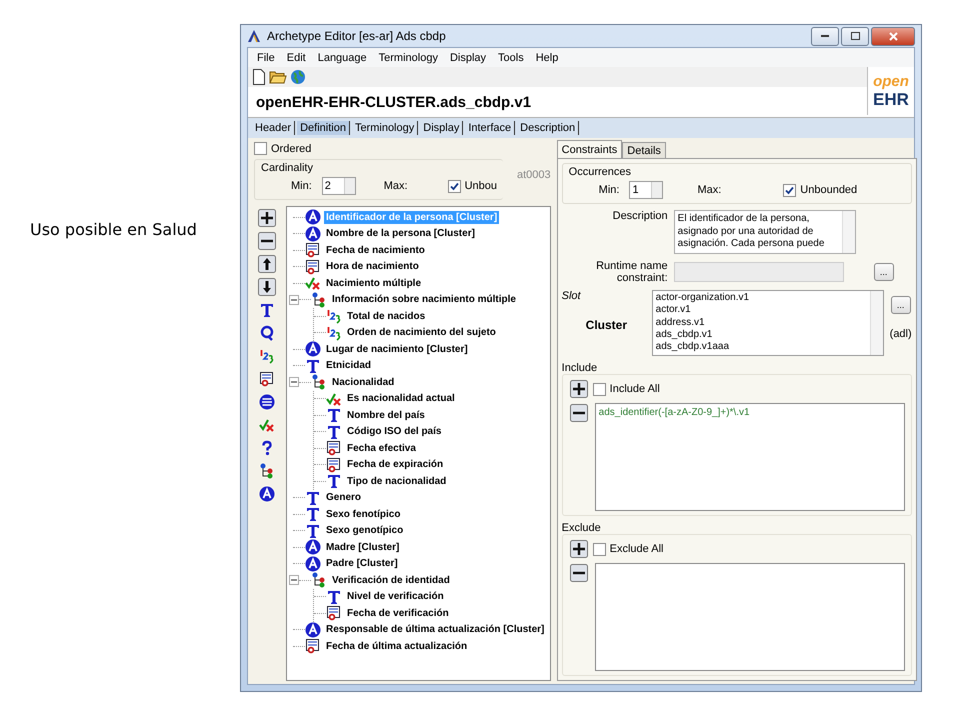 Image resolution: width=960 pixels, height=720 pixels. I want to click on pattern-list: ads_identifier(-[a-zA-Z0-9_]+)*\.v1, so click(749, 457).